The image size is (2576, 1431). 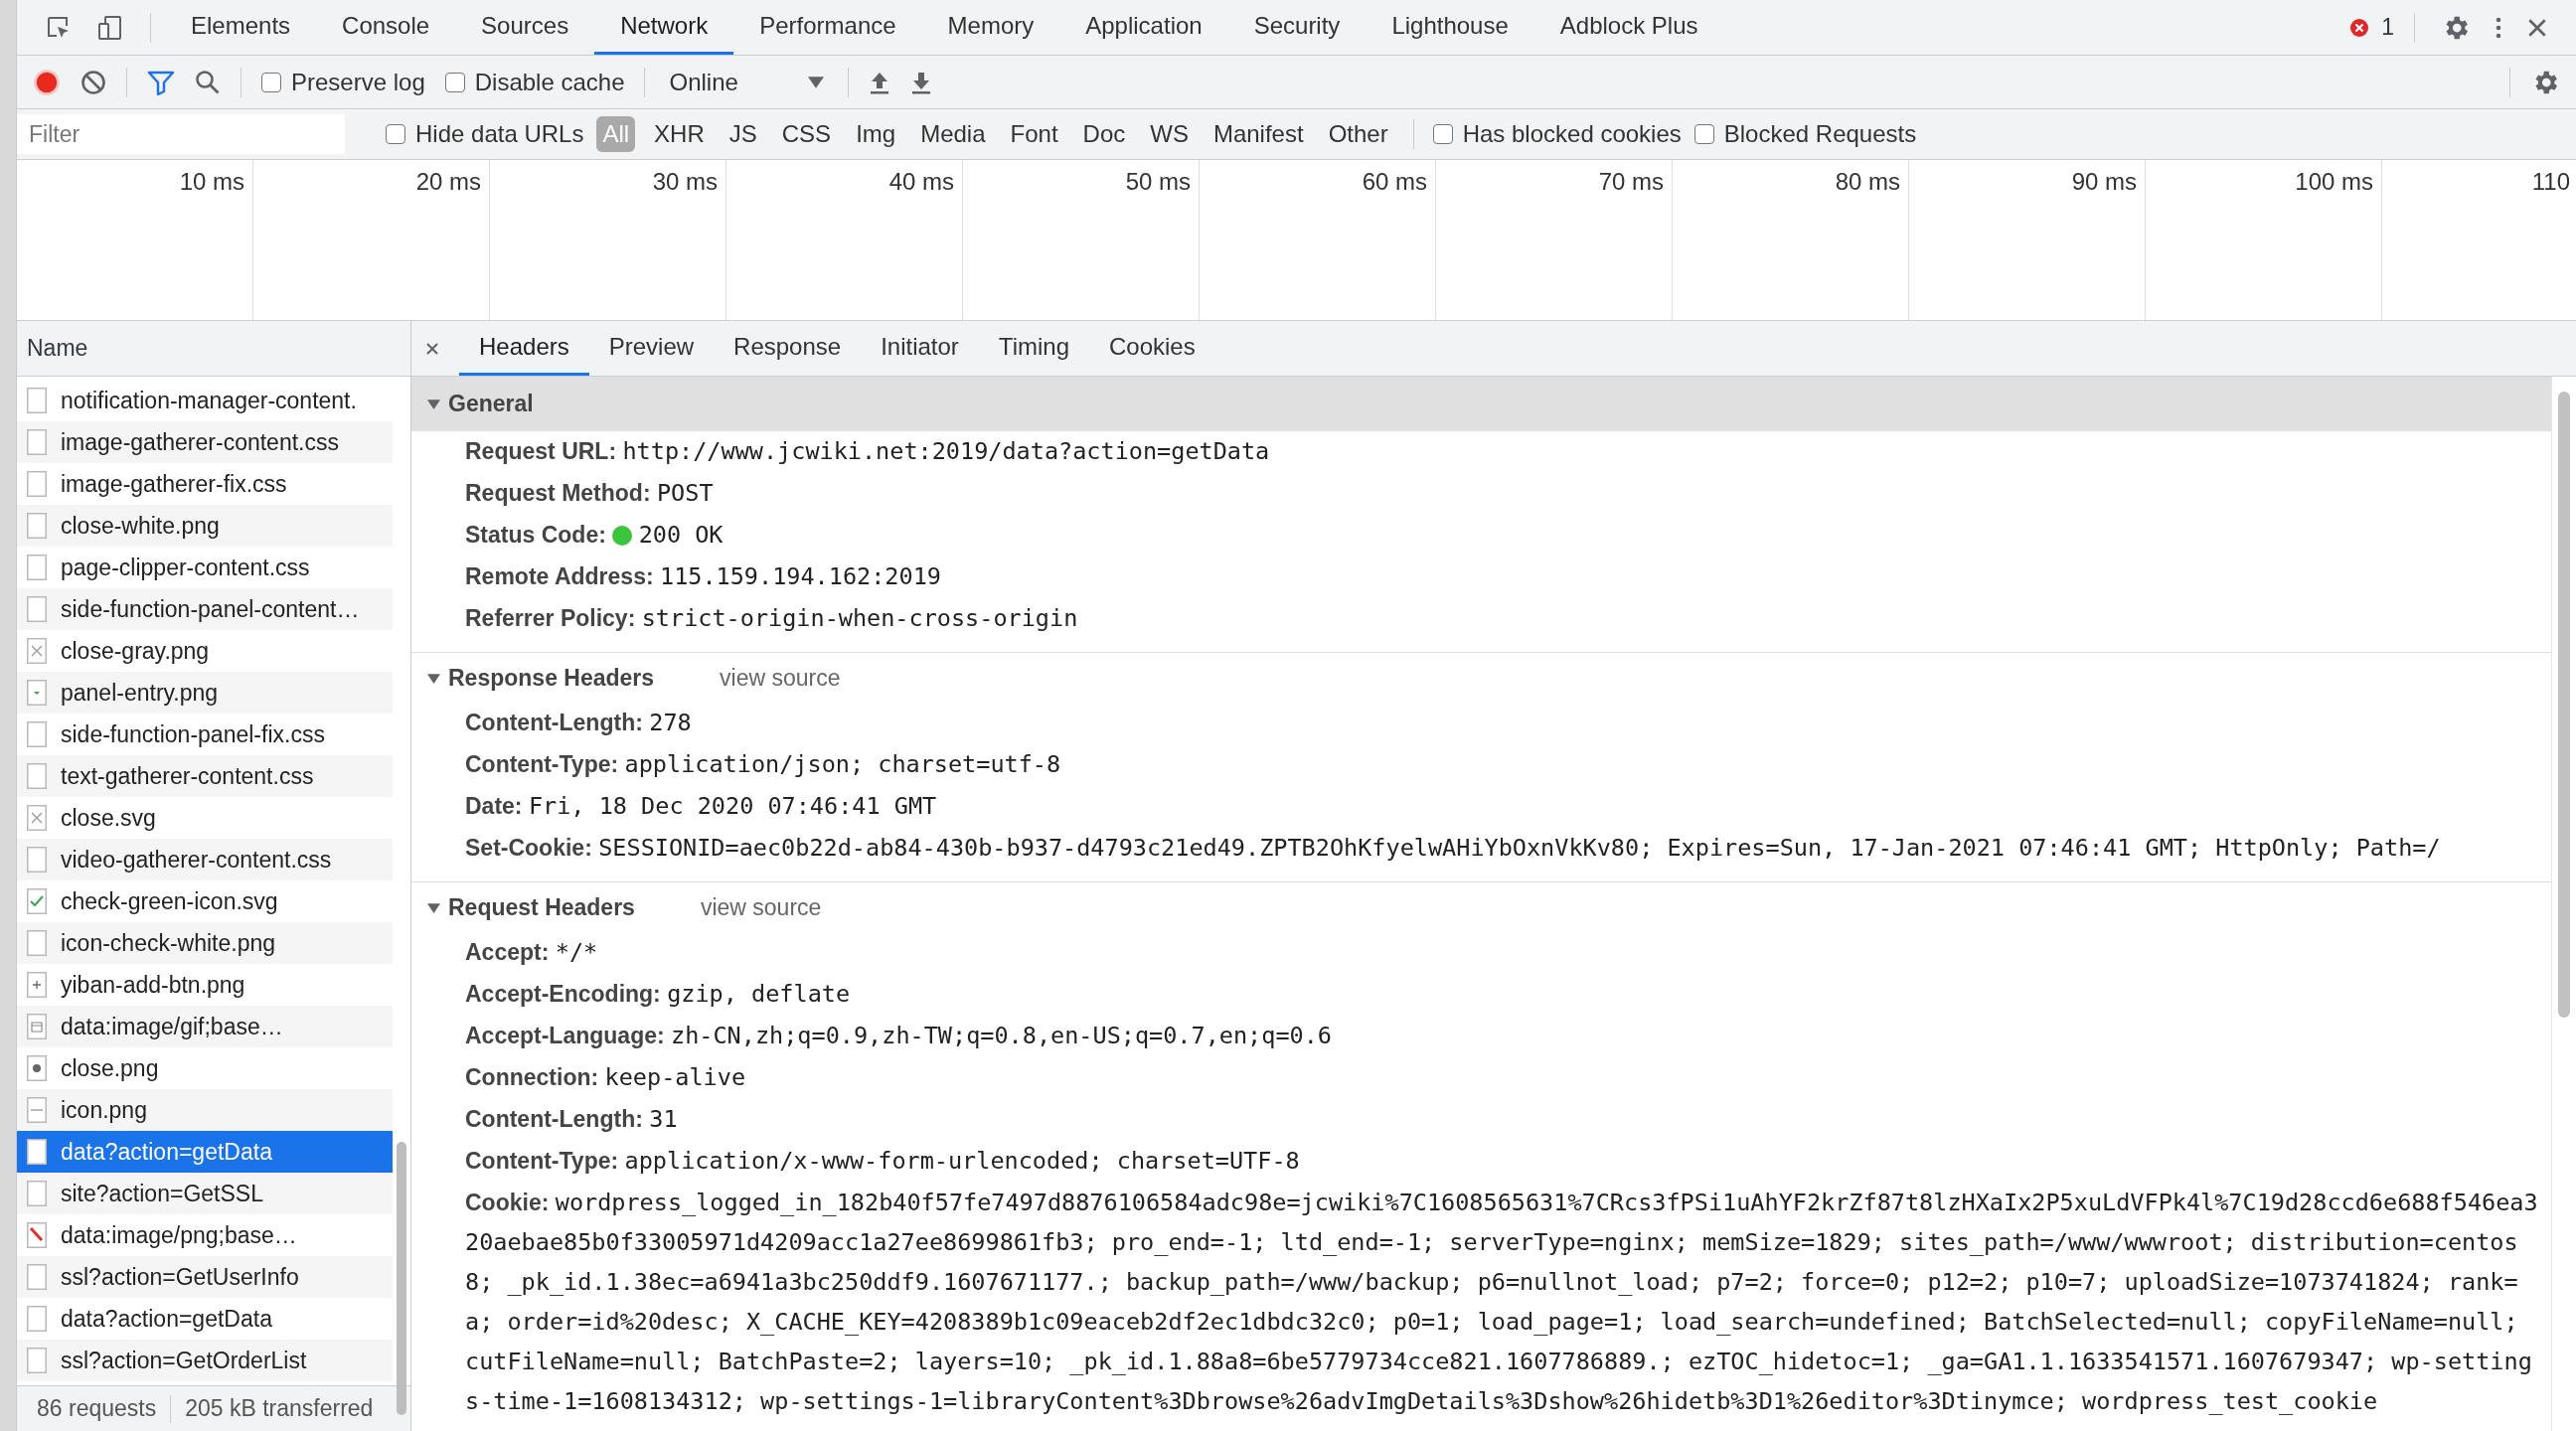 What do you see at coordinates (1104, 134) in the screenshot?
I see `type-filter: Doc` at bounding box center [1104, 134].